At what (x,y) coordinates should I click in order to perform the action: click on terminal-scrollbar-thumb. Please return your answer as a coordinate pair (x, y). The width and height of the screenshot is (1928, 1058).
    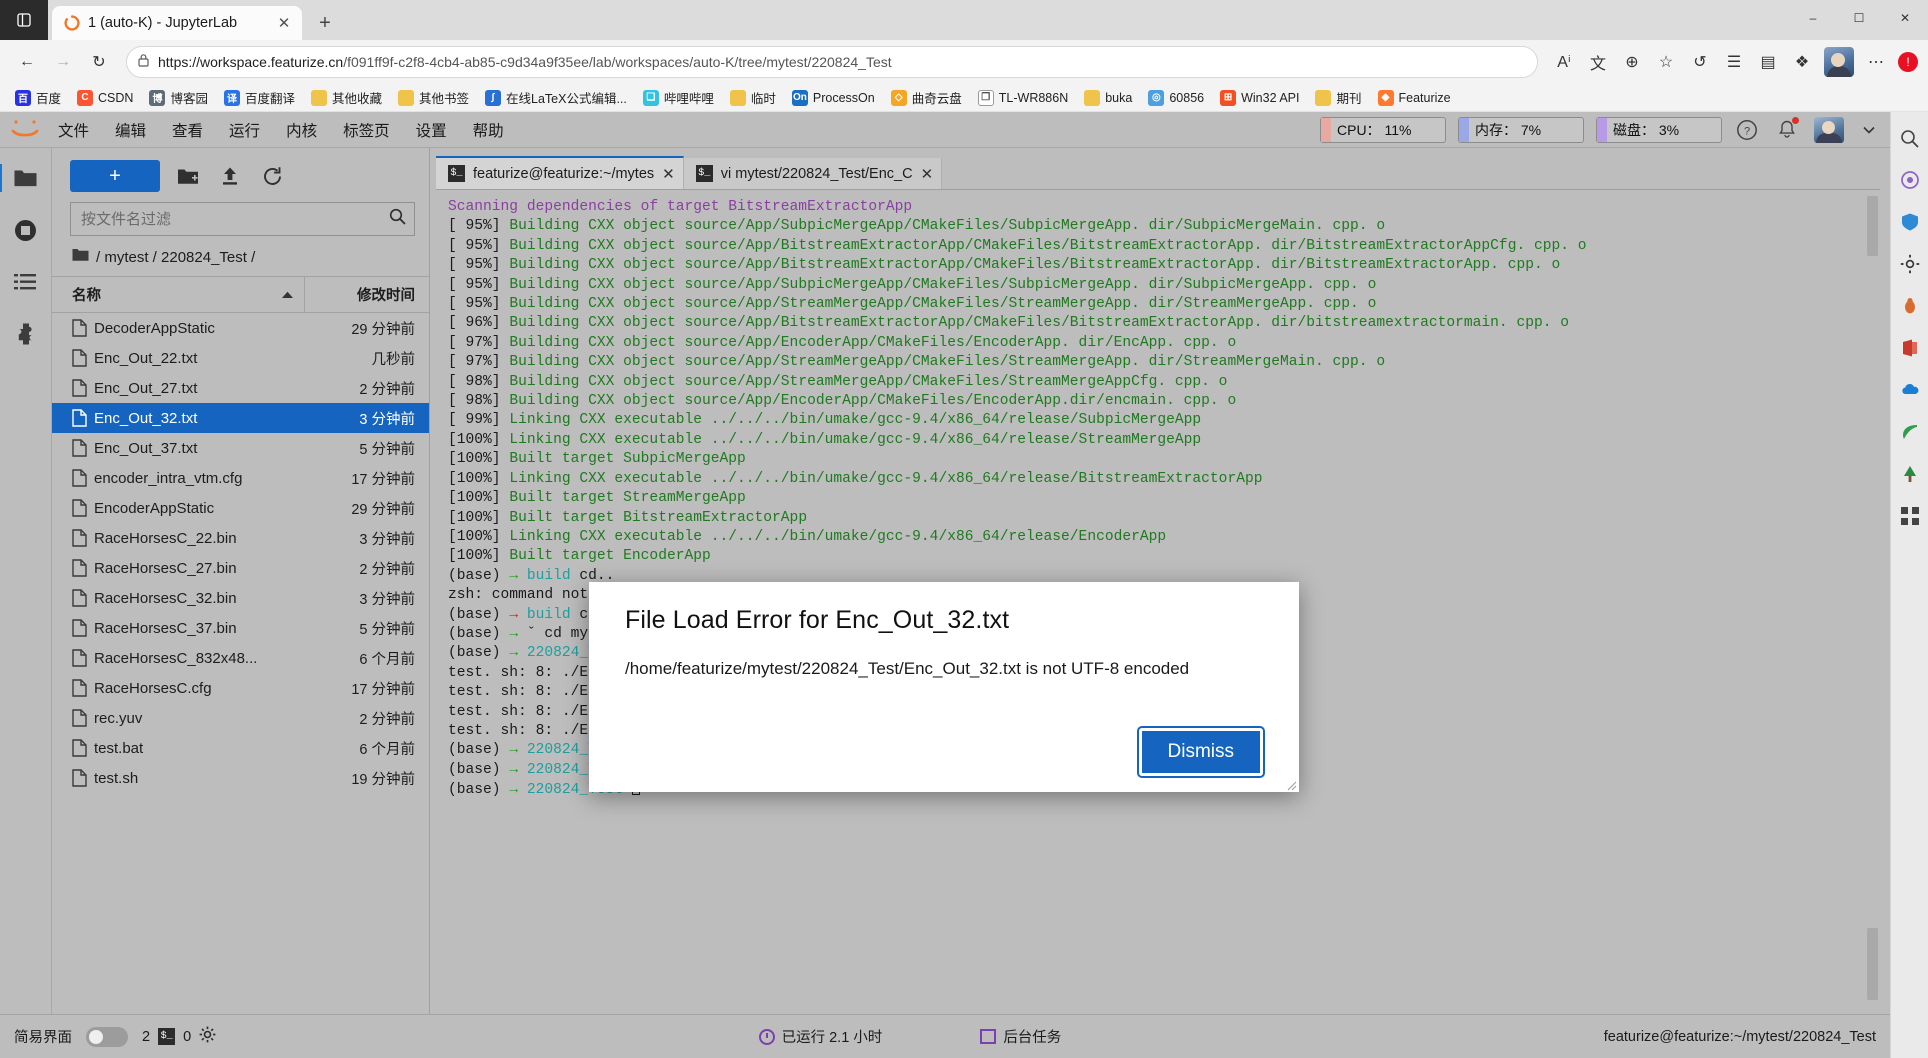
    Looking at the image, I should click on (1872, 964).